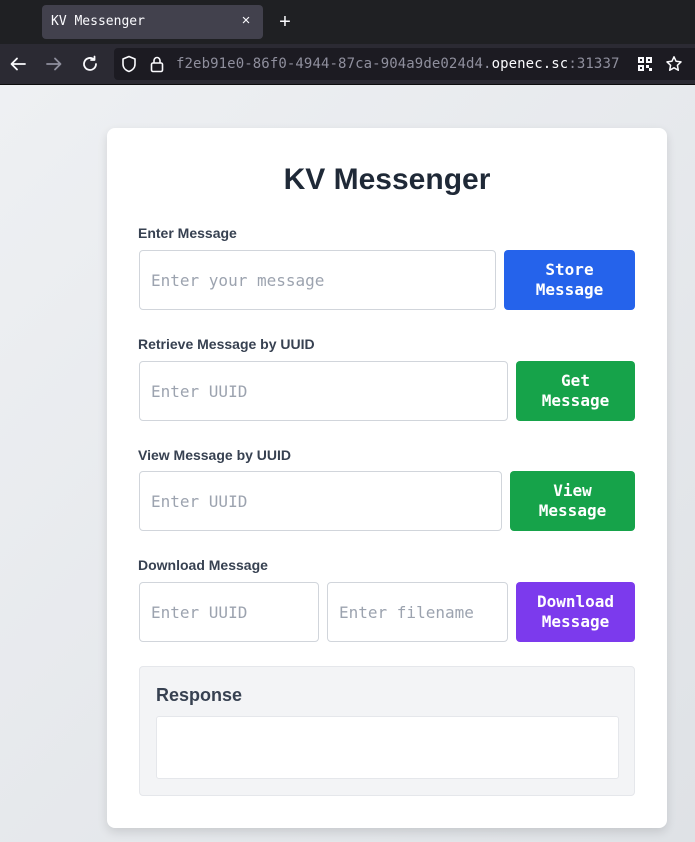 This screenshot has width=695, height=842. What do you see at coordinates (98, 21) in the screenshot?
I see `tab-title: KV Messenger` at bounding box center [98, 21].